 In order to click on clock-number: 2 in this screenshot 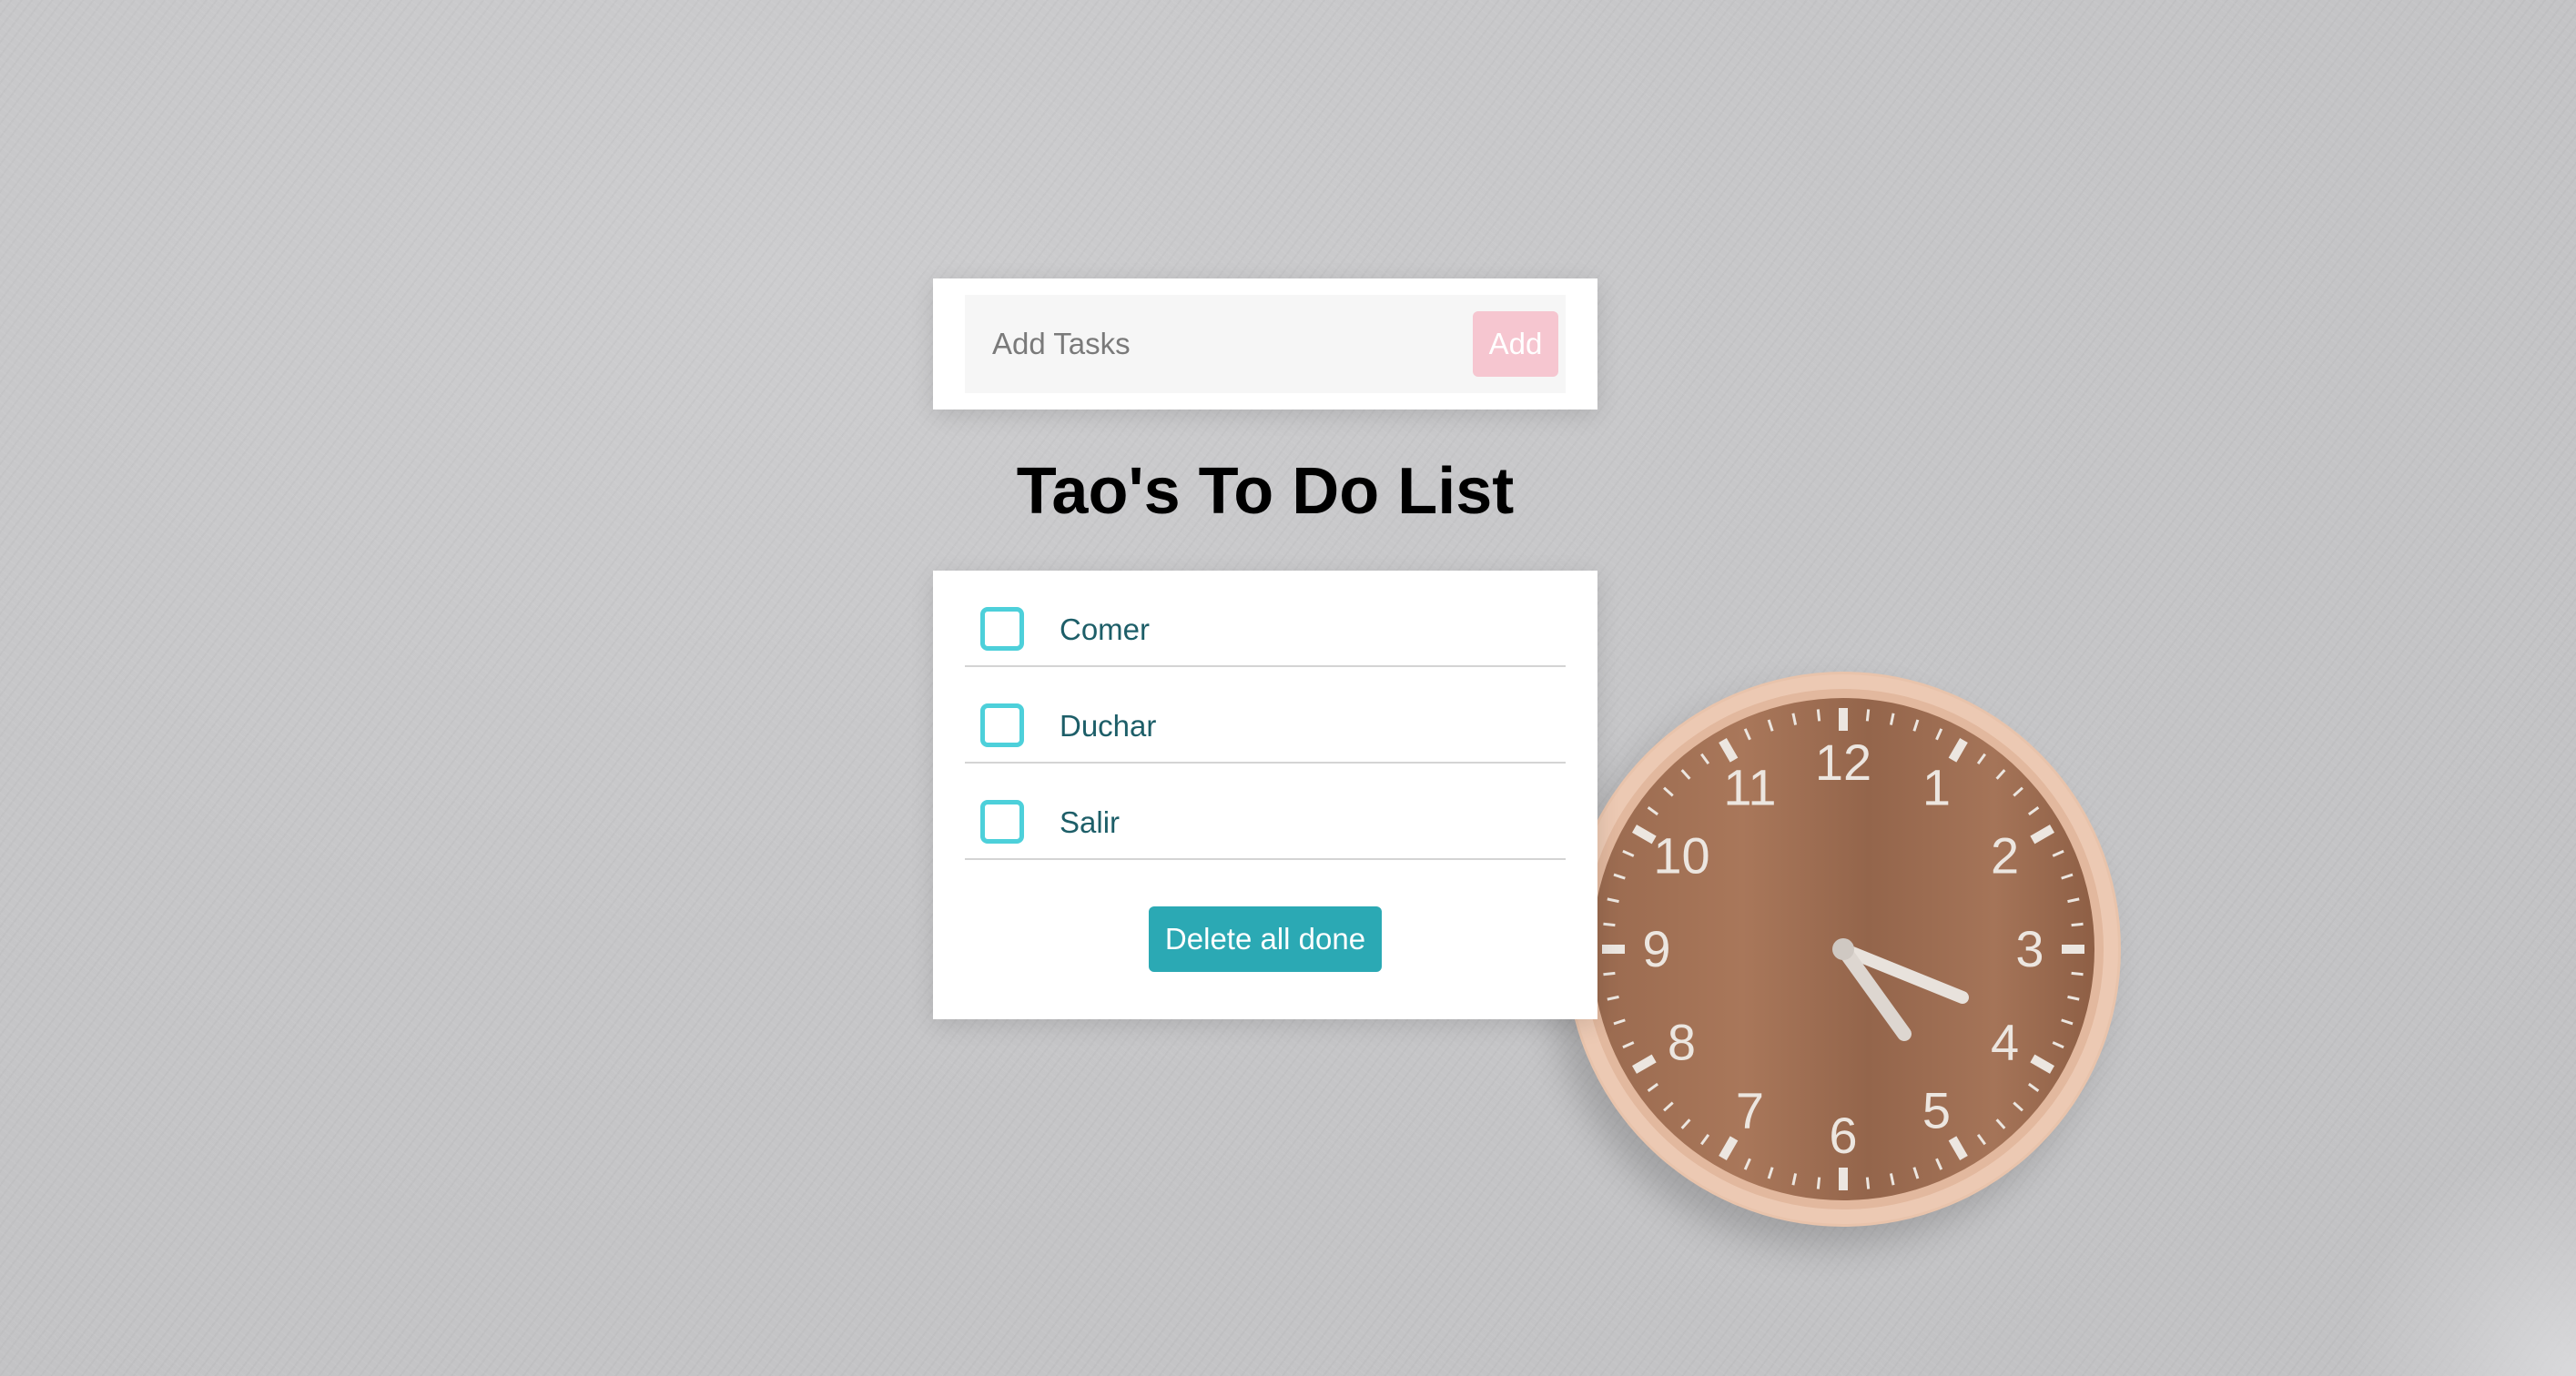, I will do `click(2005, 856)`.